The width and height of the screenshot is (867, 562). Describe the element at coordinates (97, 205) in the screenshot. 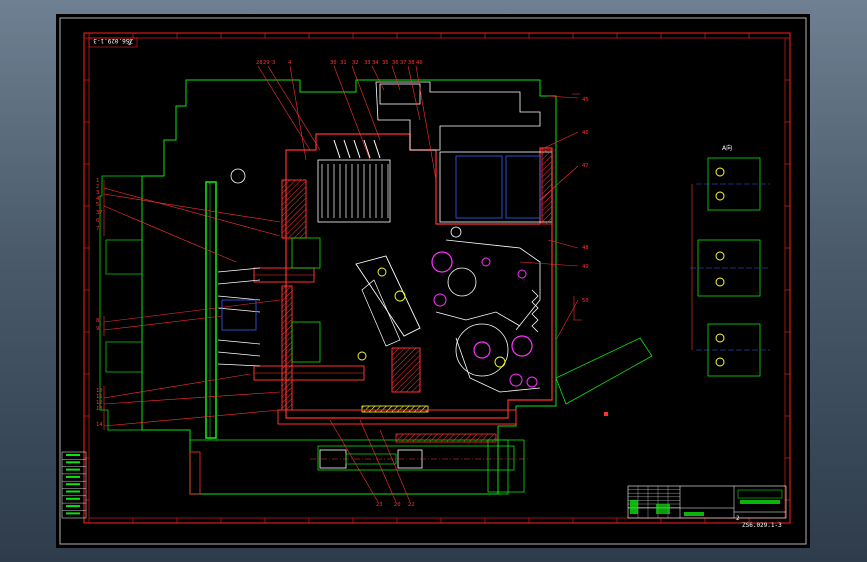

I see `callout-number: 5` at that location.